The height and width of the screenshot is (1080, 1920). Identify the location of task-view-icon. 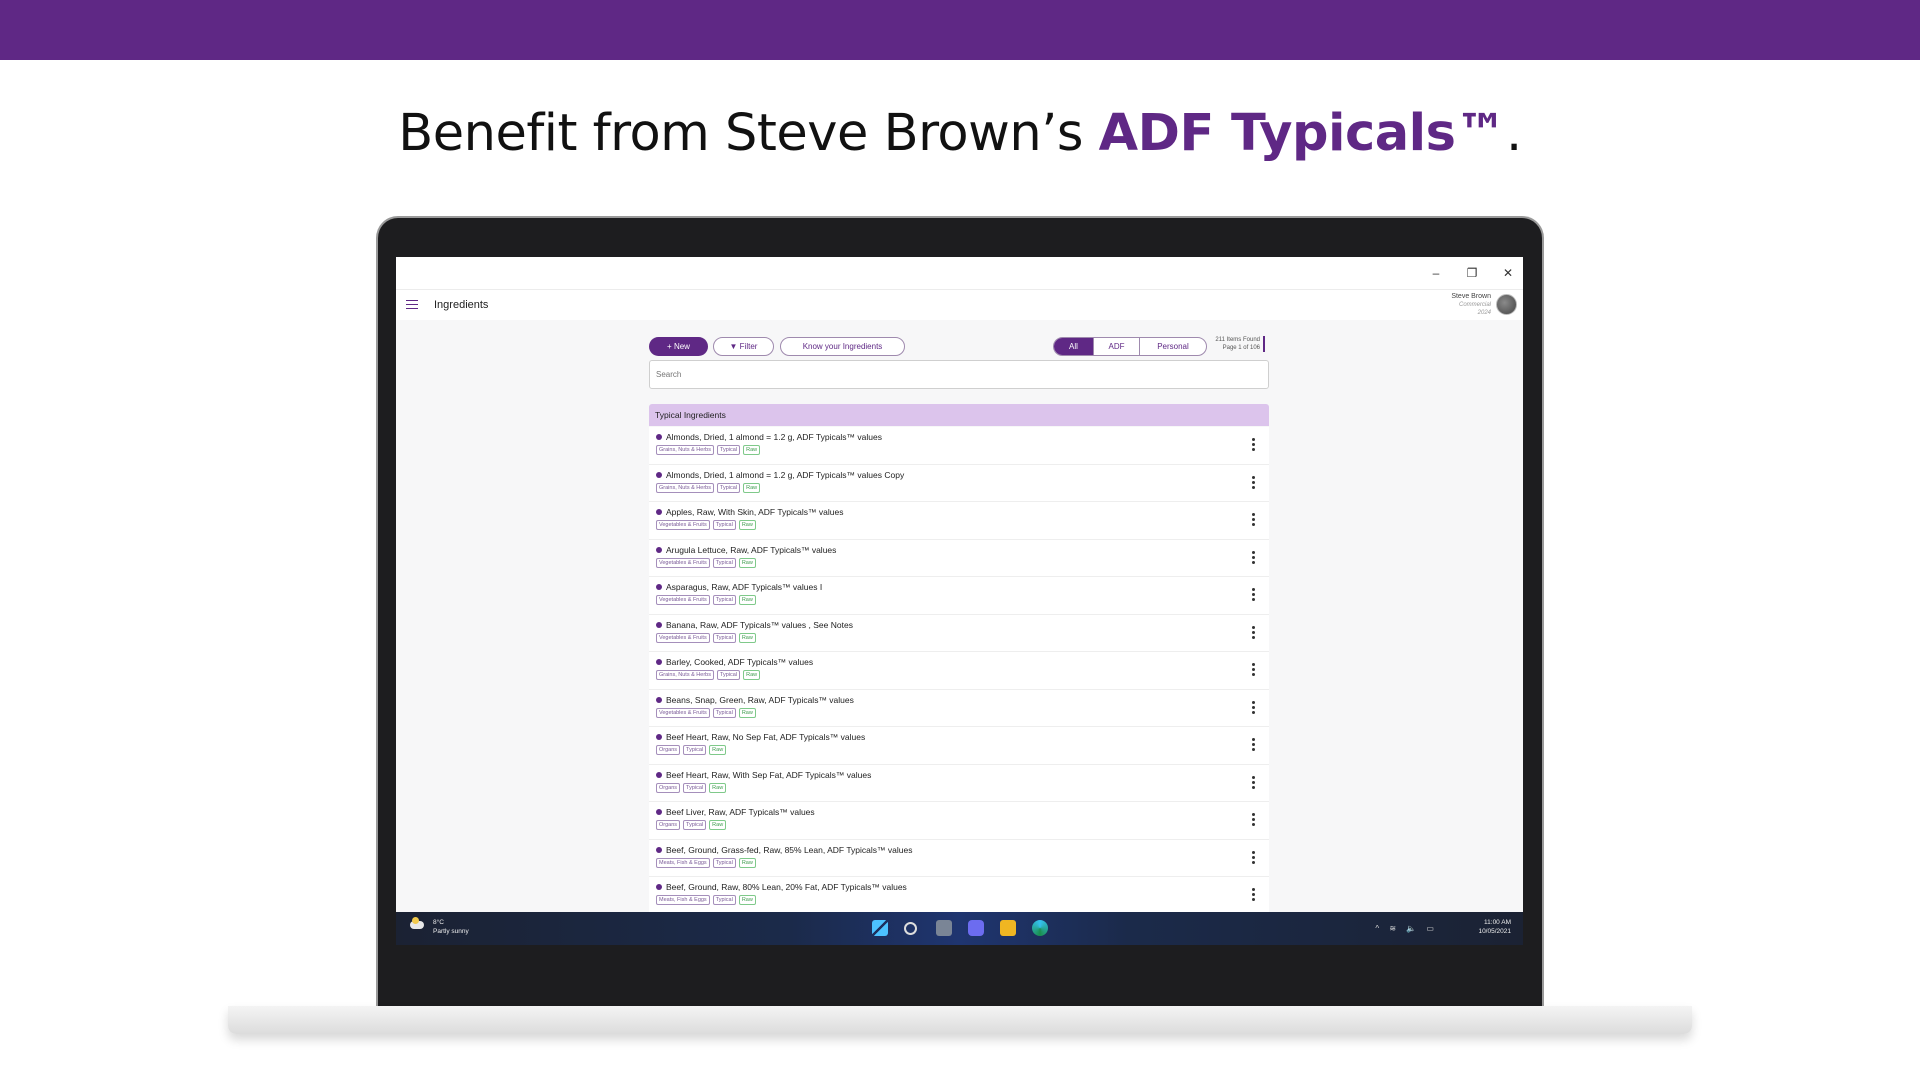
(944, 928).